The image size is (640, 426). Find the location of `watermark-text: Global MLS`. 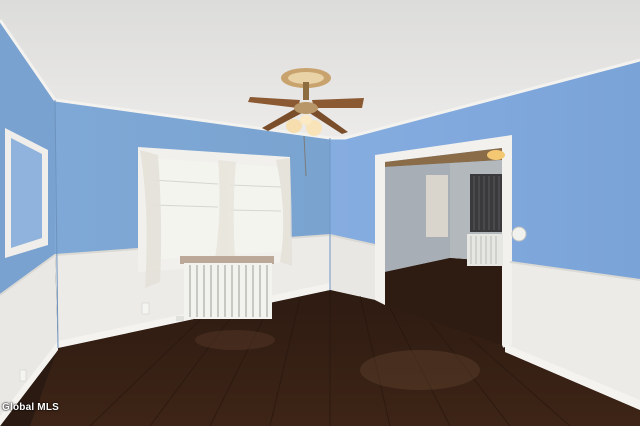

watermark-text: Global MLS is located at coordinates (30, 407).